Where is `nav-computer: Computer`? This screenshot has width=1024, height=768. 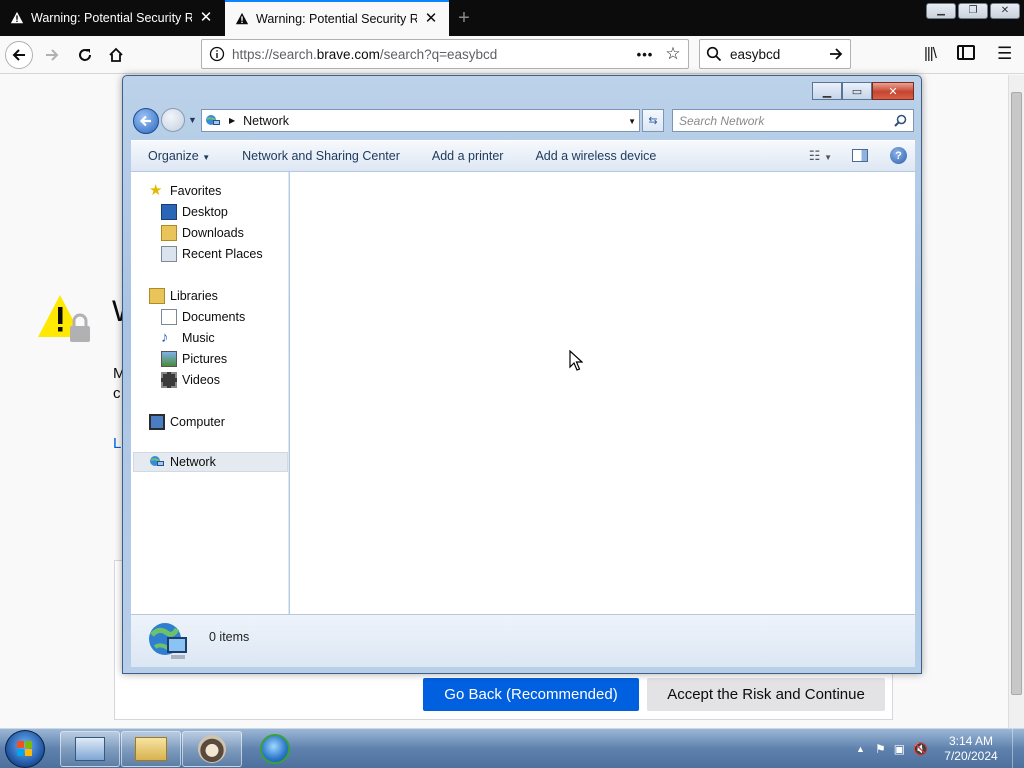 nav-computer: Computer is located at coordinates (187, 422).